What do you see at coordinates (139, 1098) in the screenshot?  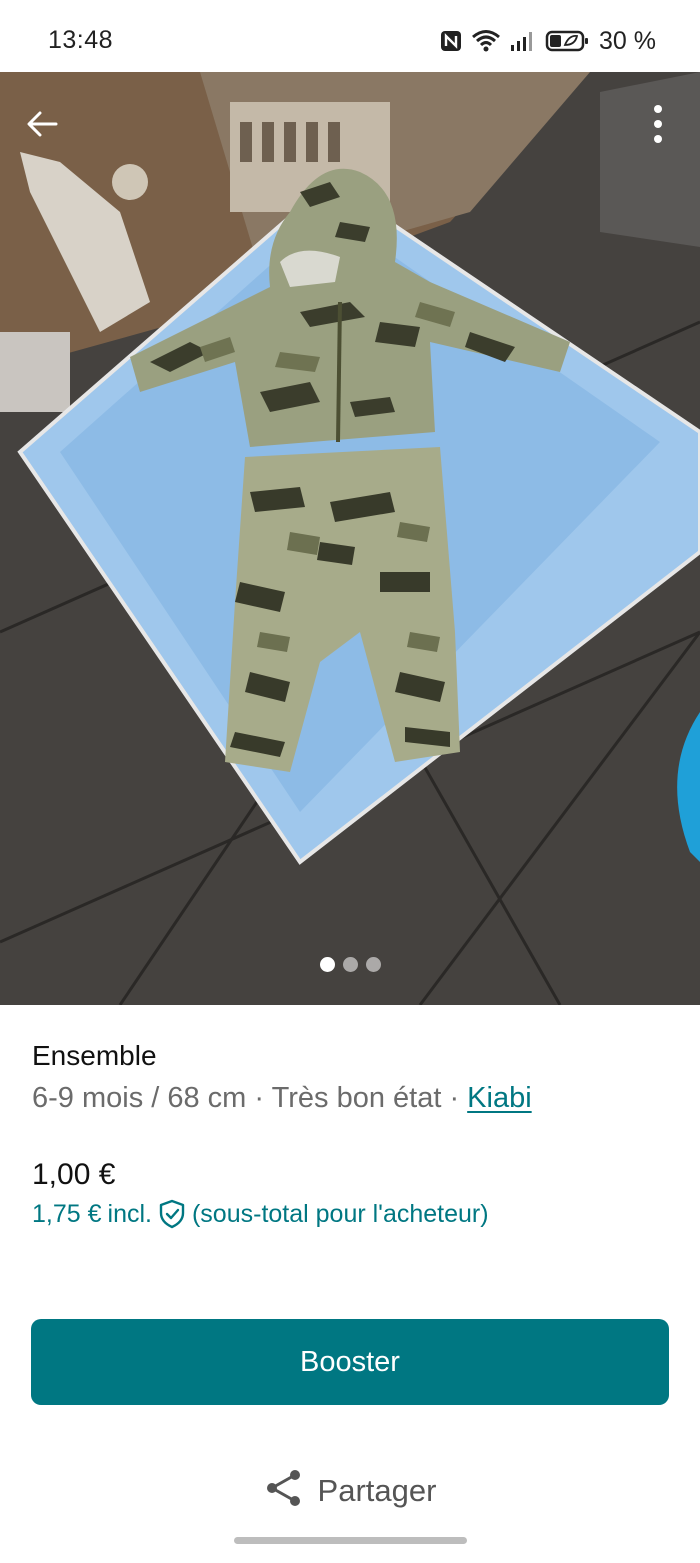 I see `item-size: 6-9 mois / 68 cm` at bounding box center [139, 1098].